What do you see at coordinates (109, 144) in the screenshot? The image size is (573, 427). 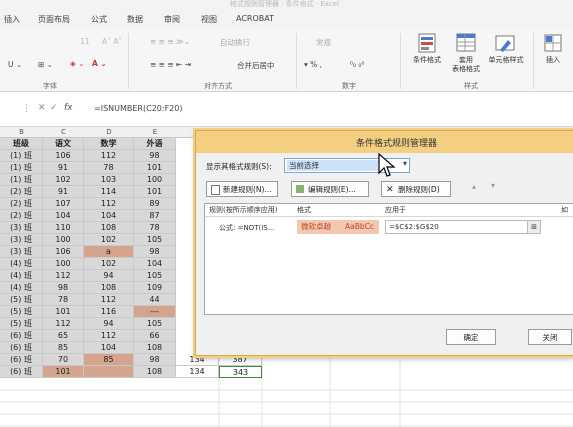 I see `header-cell-math: 数学` at bounding box center [109, 144].